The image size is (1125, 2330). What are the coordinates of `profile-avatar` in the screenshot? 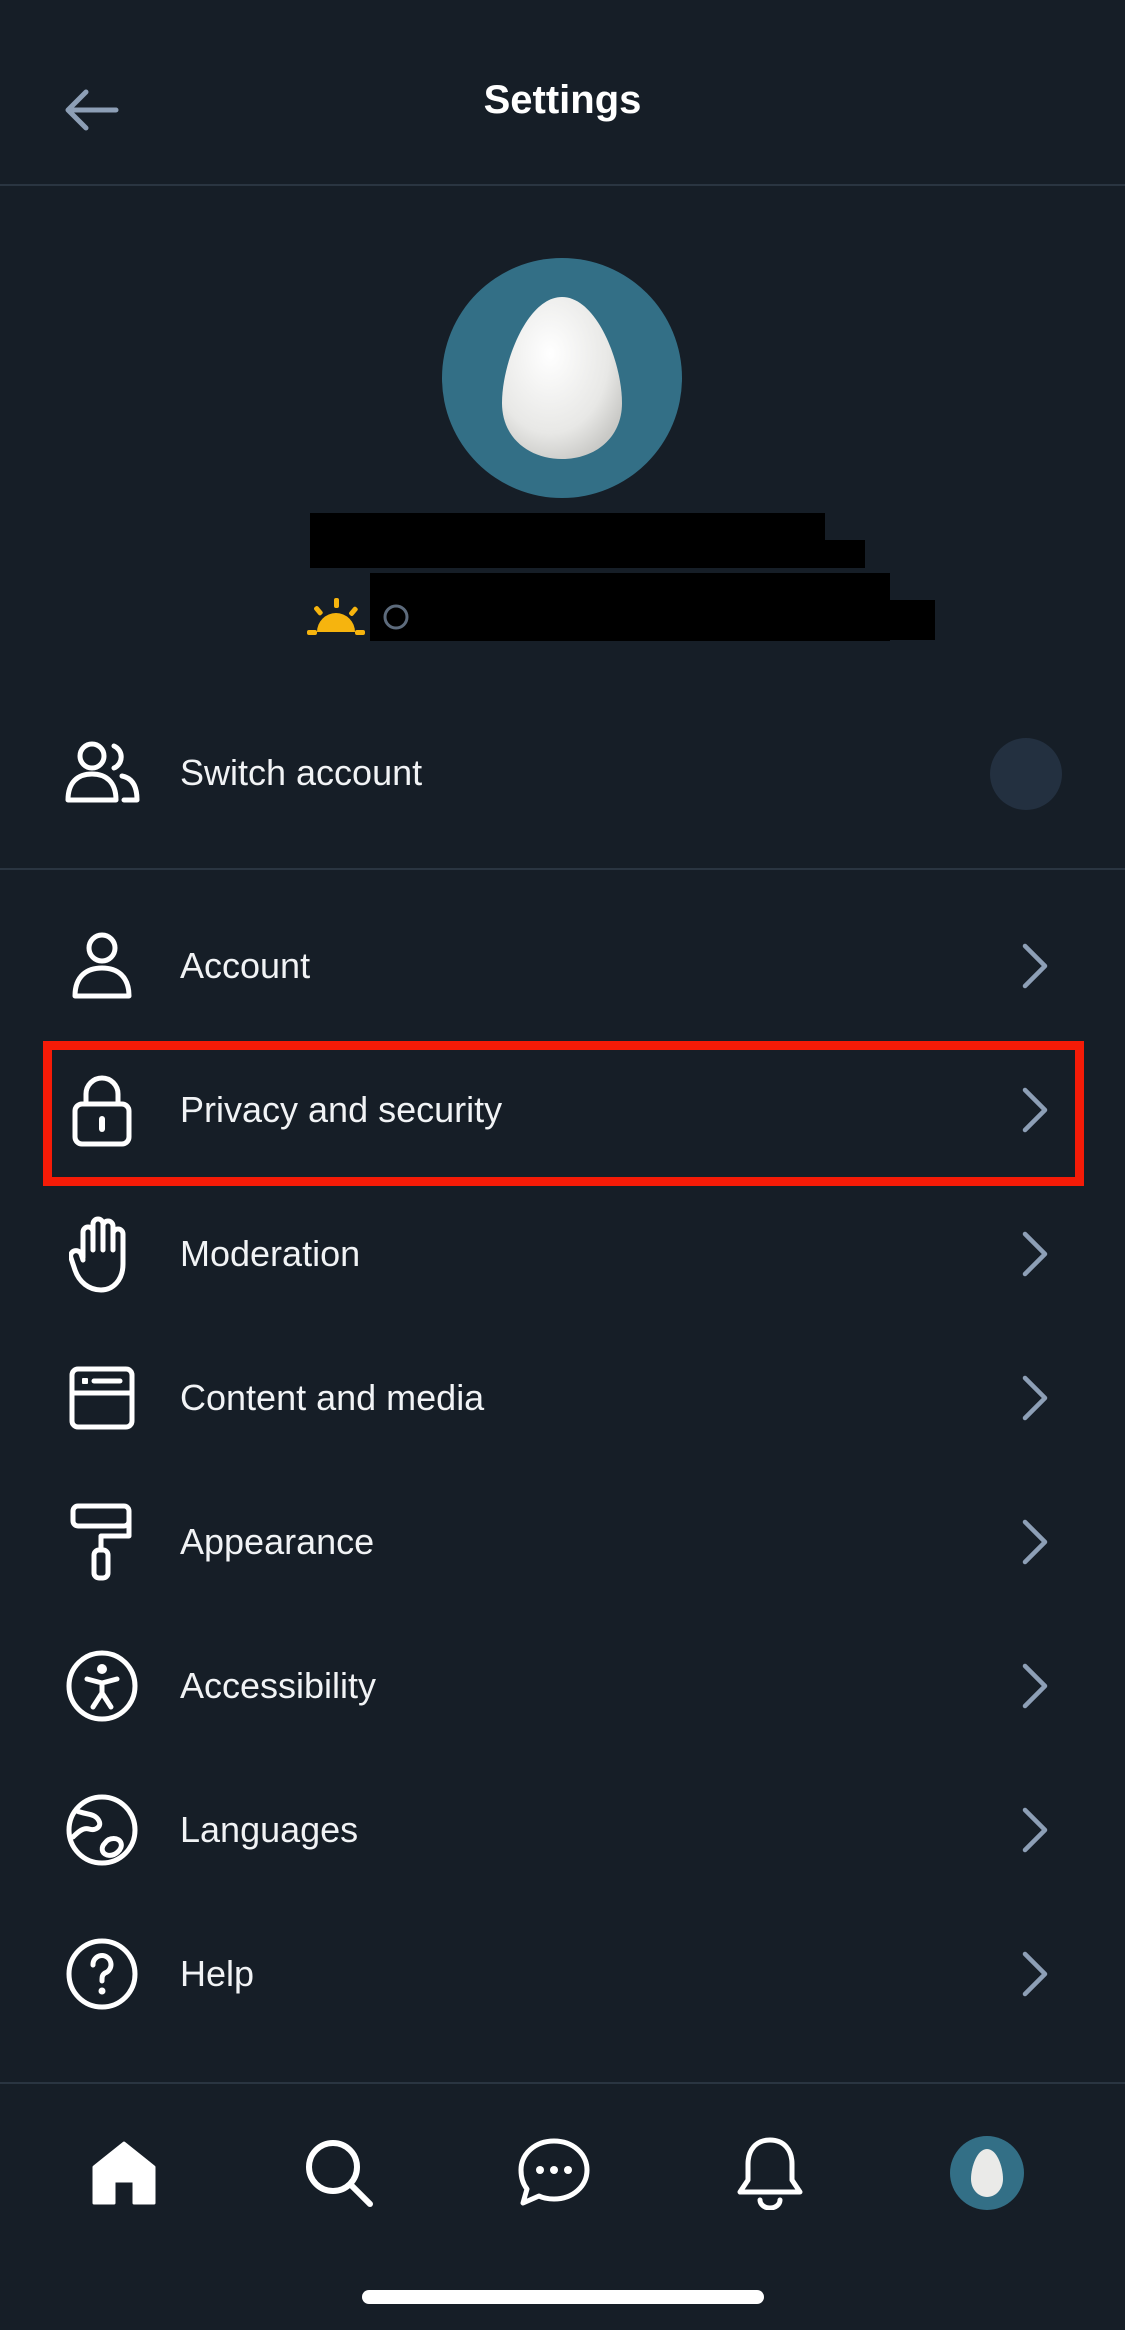 It's located at (562, 378).